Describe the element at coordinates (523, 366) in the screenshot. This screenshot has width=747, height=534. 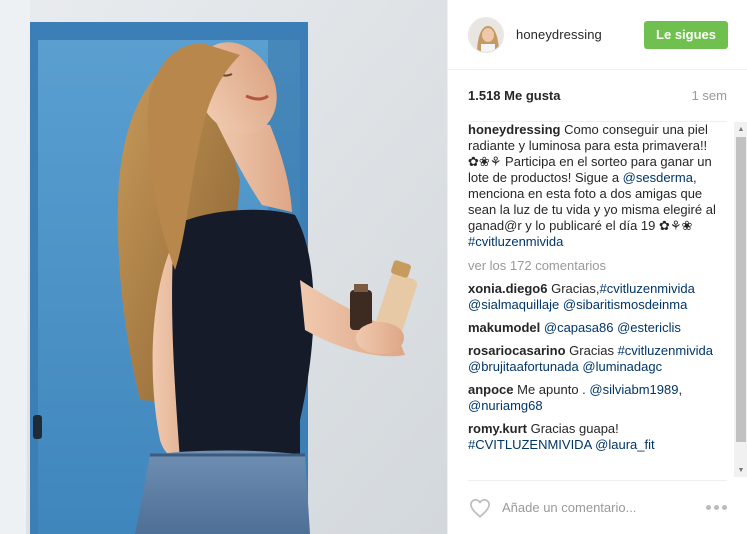
I see `comment-mention: @brujitaafortunada` at that location.